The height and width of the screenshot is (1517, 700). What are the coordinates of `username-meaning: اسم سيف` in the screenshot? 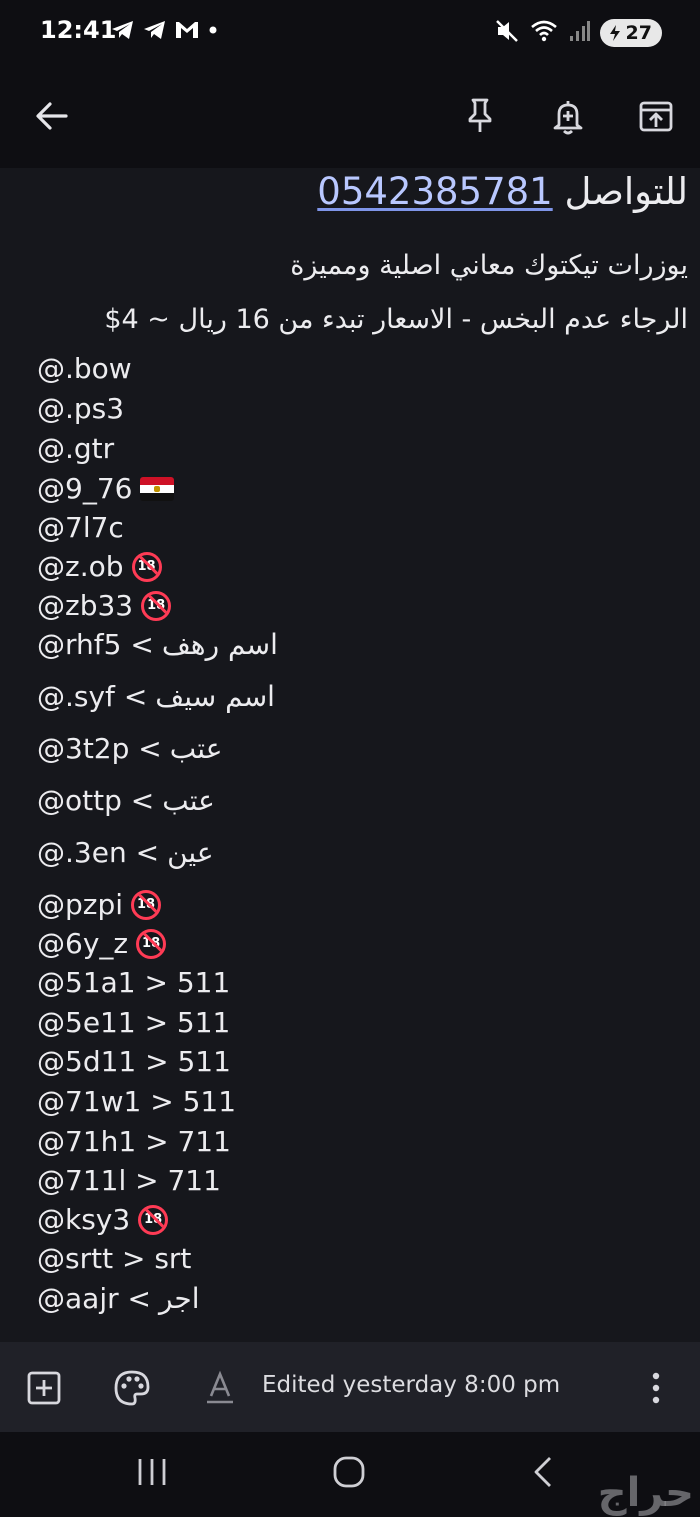 It's located at (215, 696).